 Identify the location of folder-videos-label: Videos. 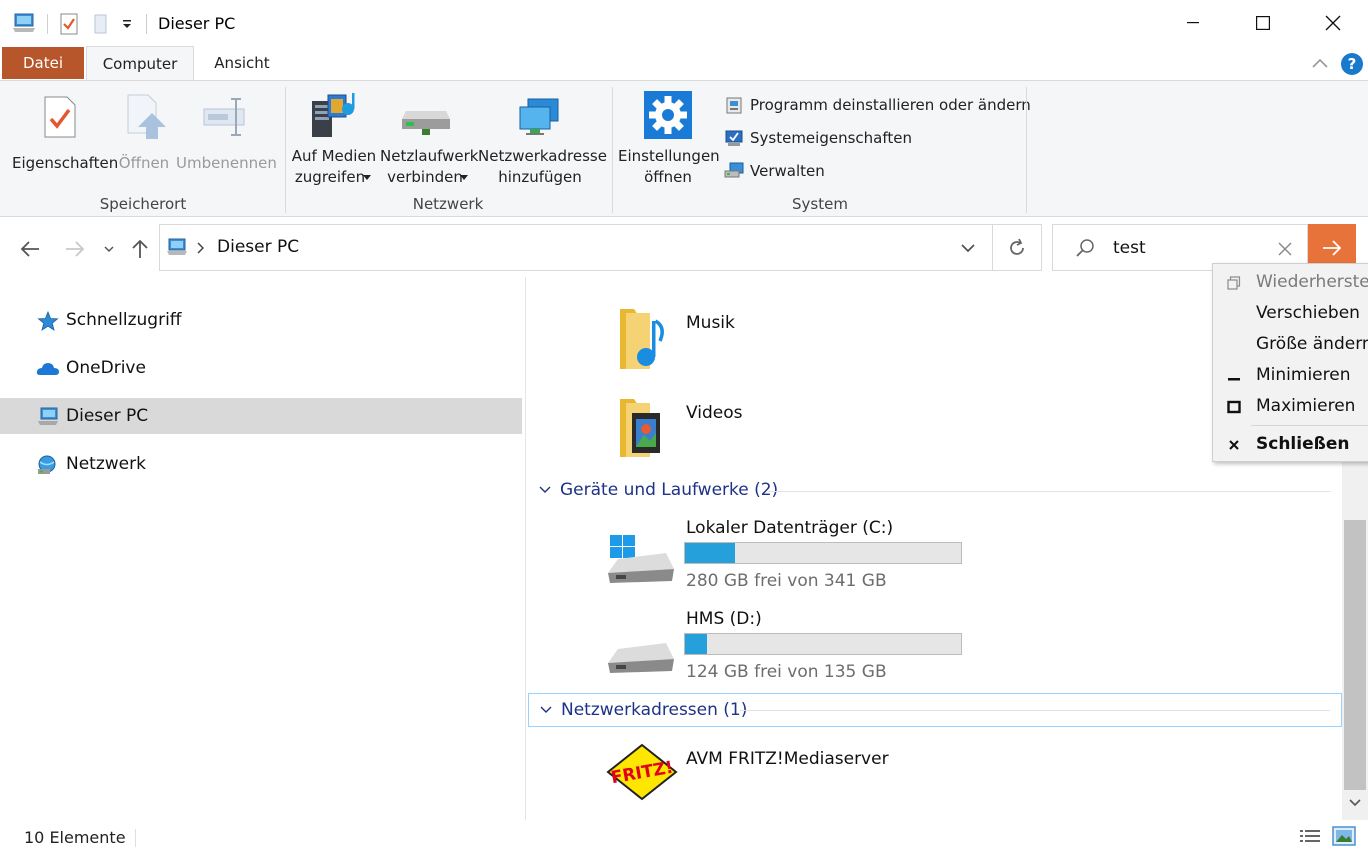
(714, 413).